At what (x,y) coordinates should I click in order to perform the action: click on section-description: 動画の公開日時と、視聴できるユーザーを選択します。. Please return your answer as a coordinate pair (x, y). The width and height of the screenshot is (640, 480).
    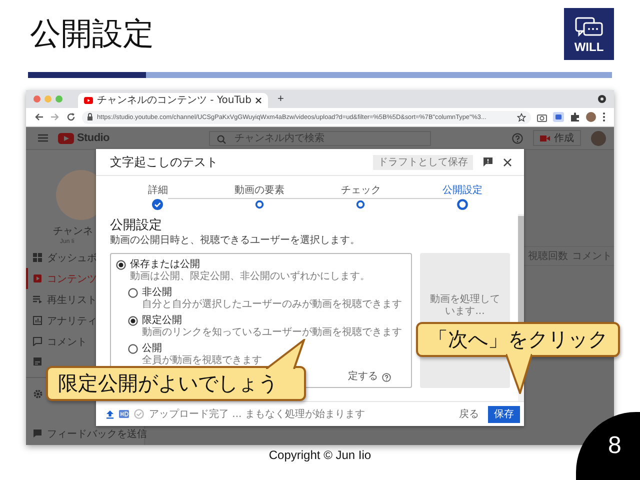
    Looking at the image, I should click on (235, 240).